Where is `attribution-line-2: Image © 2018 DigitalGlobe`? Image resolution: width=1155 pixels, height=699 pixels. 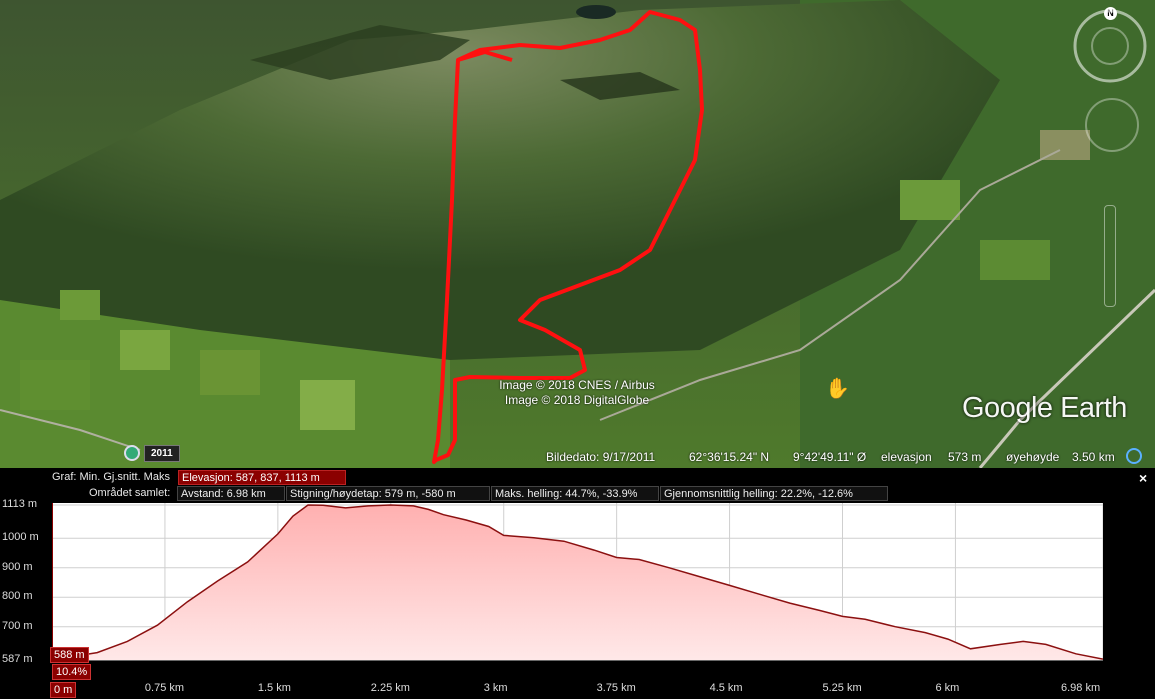
attribution-line-2: Image © 2018 DigitalGlobe is located at coordinates (577, 400).